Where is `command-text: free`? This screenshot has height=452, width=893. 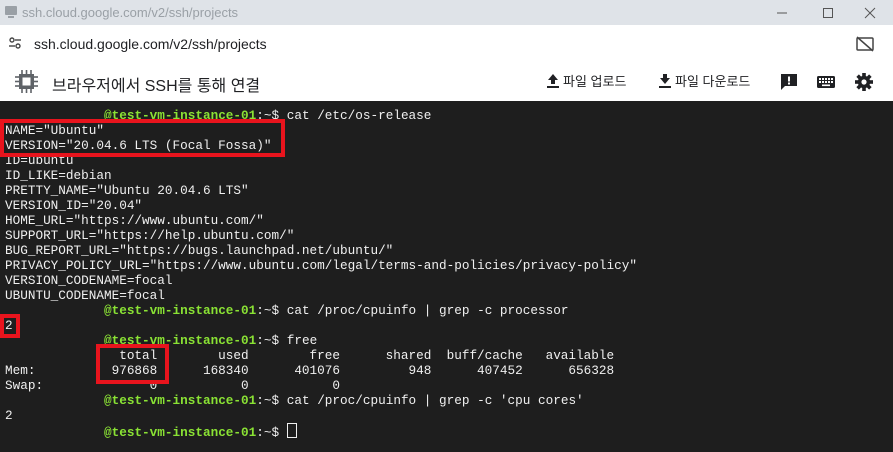 command-text: free is located at coordinates (302, 340).